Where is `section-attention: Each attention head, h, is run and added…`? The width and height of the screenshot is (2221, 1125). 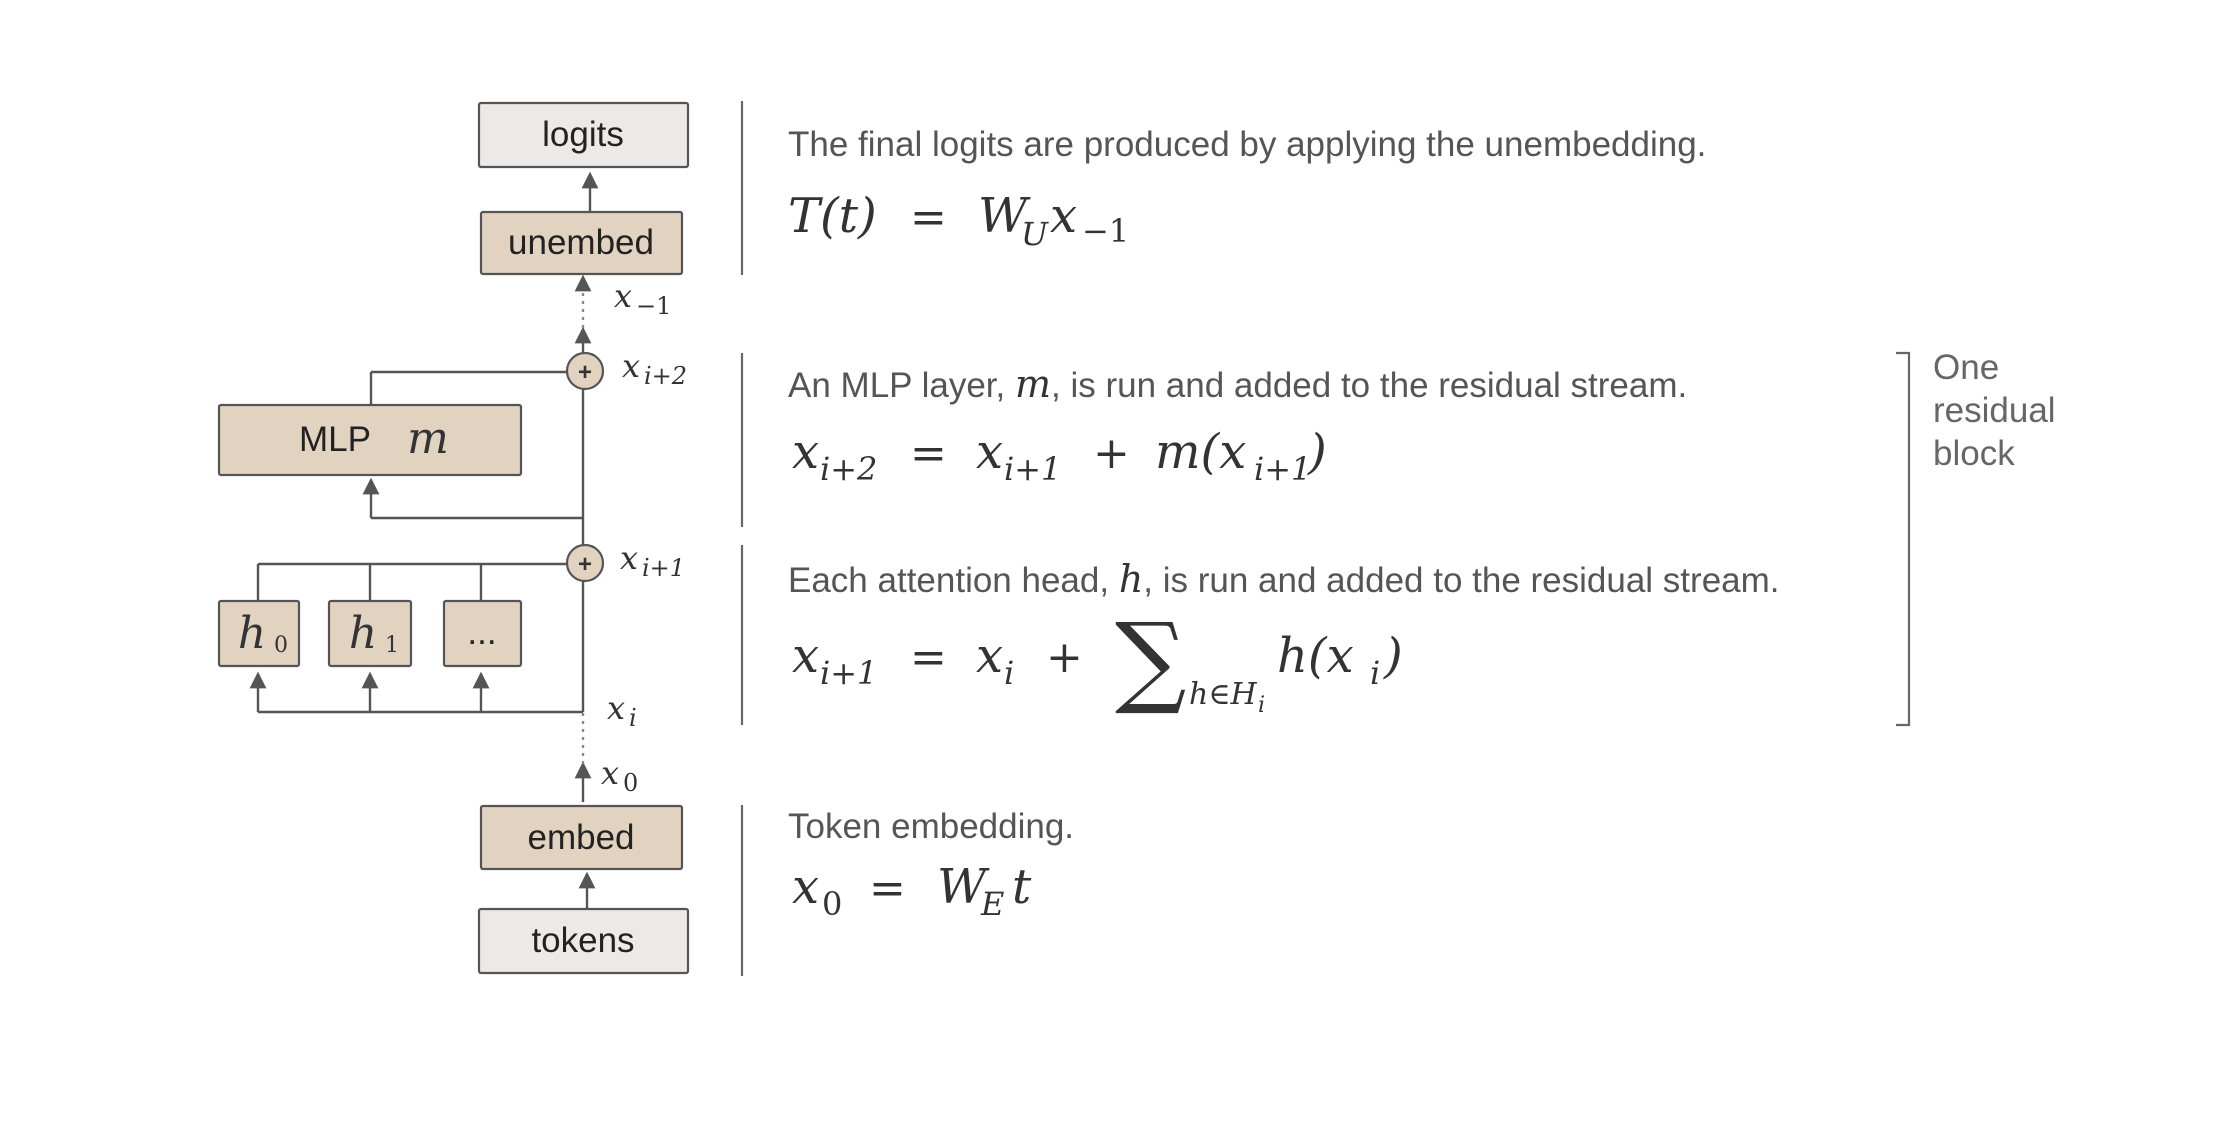
section-attention: Each attention head, h, is run and added… is located at coordinates (1284, 637).